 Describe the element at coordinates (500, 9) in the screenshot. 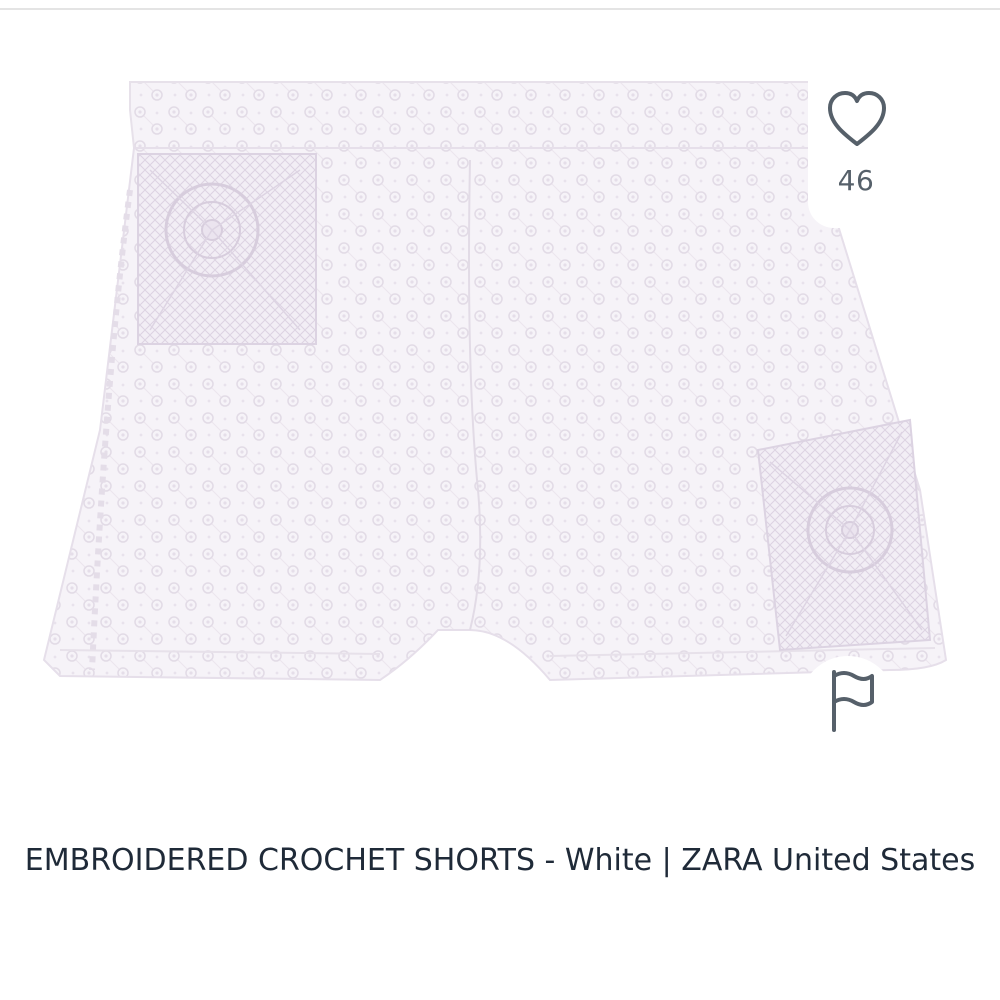

I see `top-divider` at that location.